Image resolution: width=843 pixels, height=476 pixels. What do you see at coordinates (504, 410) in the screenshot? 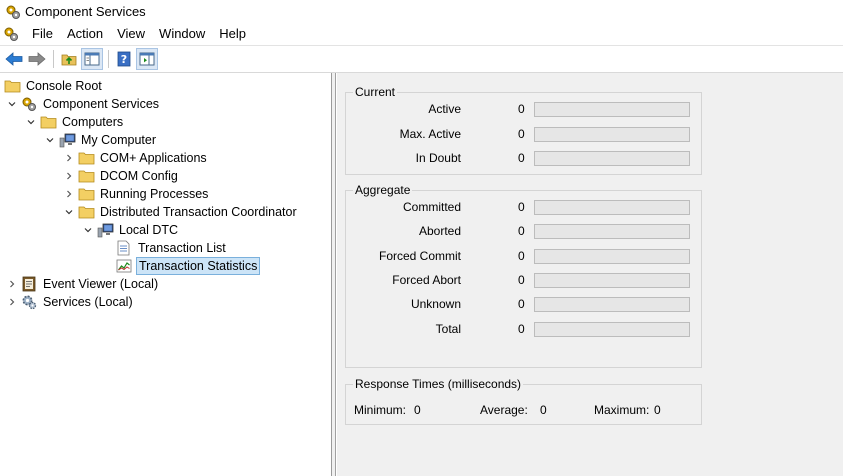
I see `average-label: Average:` at bounding box center [504, 410].